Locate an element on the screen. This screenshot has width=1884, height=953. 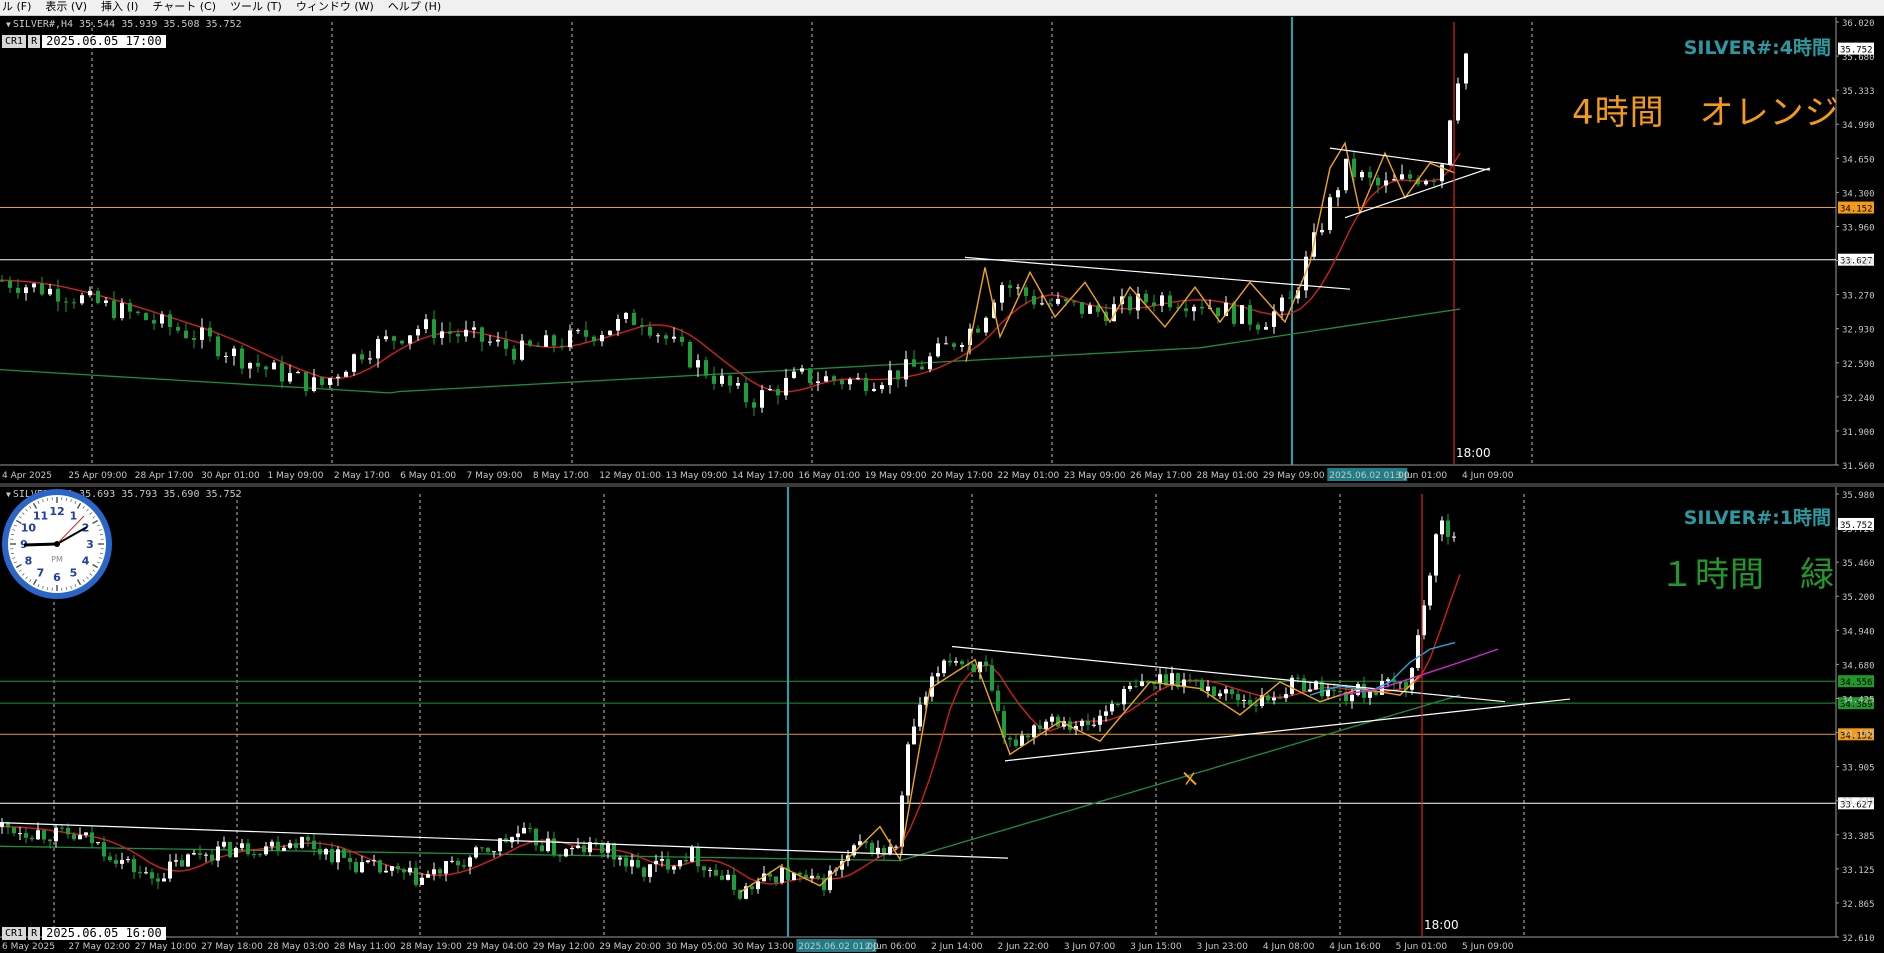
time-axis-label: 29 May 12:00 is located at coordinates (564, 947).